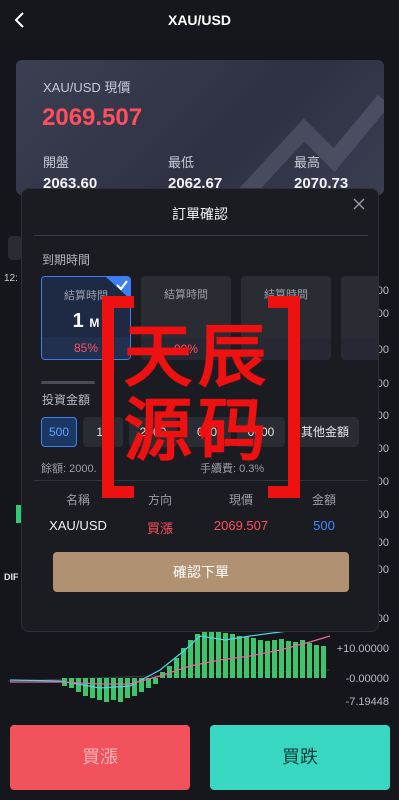 This screenshot has width=399, height=800. I want to click on summary-value-name: XAU/USD, so click(78, 525).